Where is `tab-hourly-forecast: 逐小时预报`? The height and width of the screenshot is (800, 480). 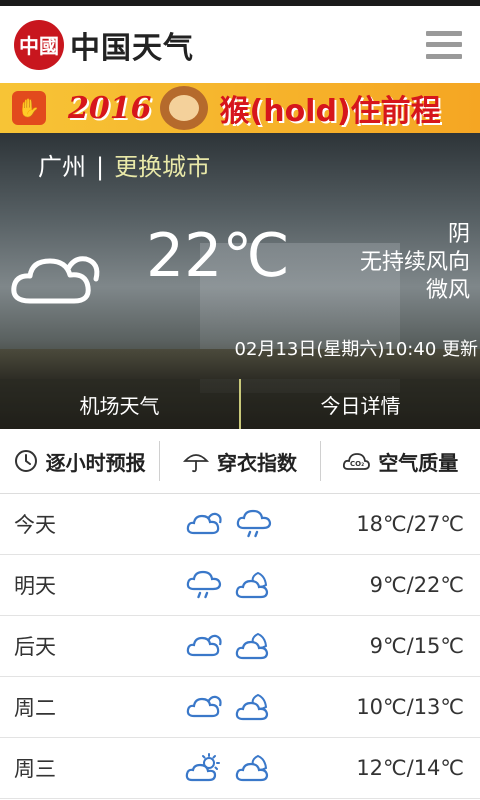
tab-hourly-forecast: 逐小时预报 is located at coordinates (79, 461).